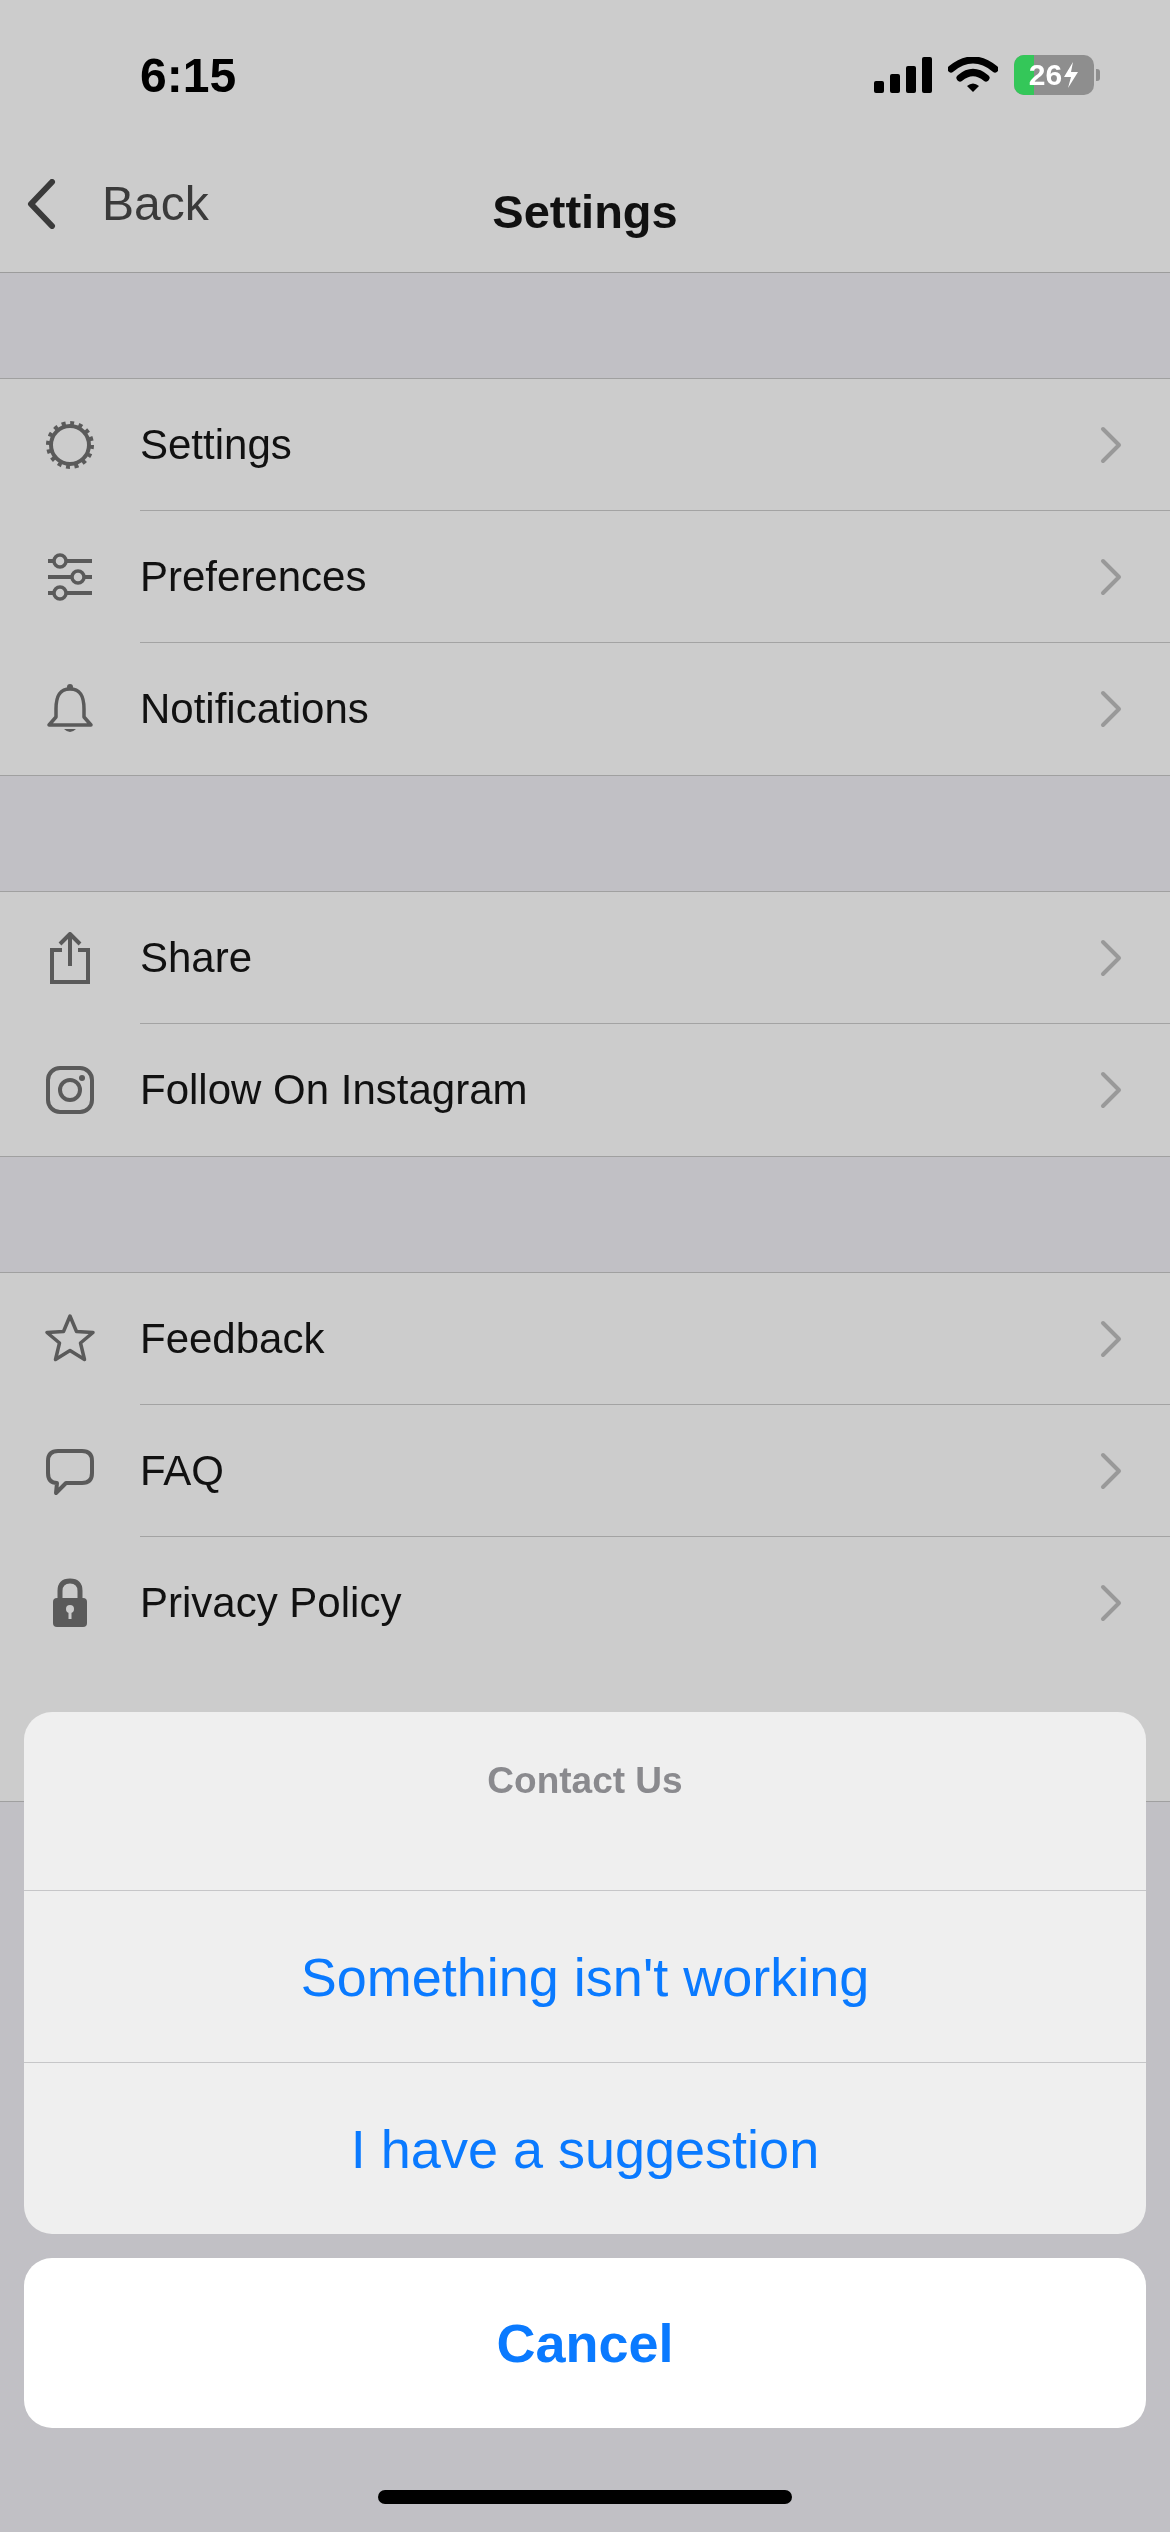 The height and width of the screenshot is (2532, 1170). I want to click on settings-row: Feedback, so click(585, 1339).